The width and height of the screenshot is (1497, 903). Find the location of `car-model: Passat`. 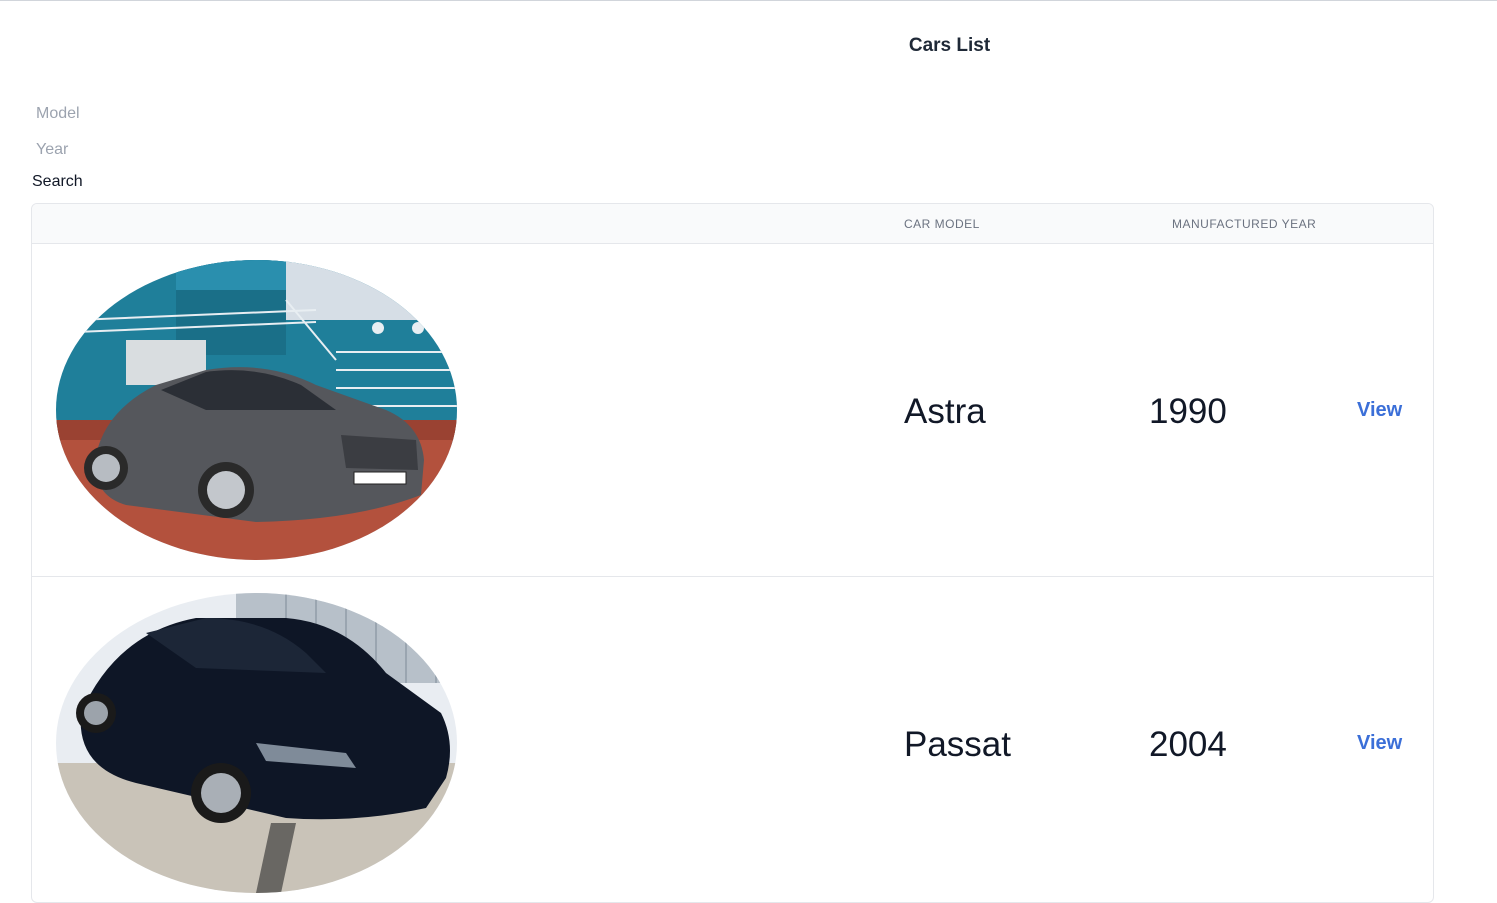

car-model: Passat is located at coordinates (957, 744).